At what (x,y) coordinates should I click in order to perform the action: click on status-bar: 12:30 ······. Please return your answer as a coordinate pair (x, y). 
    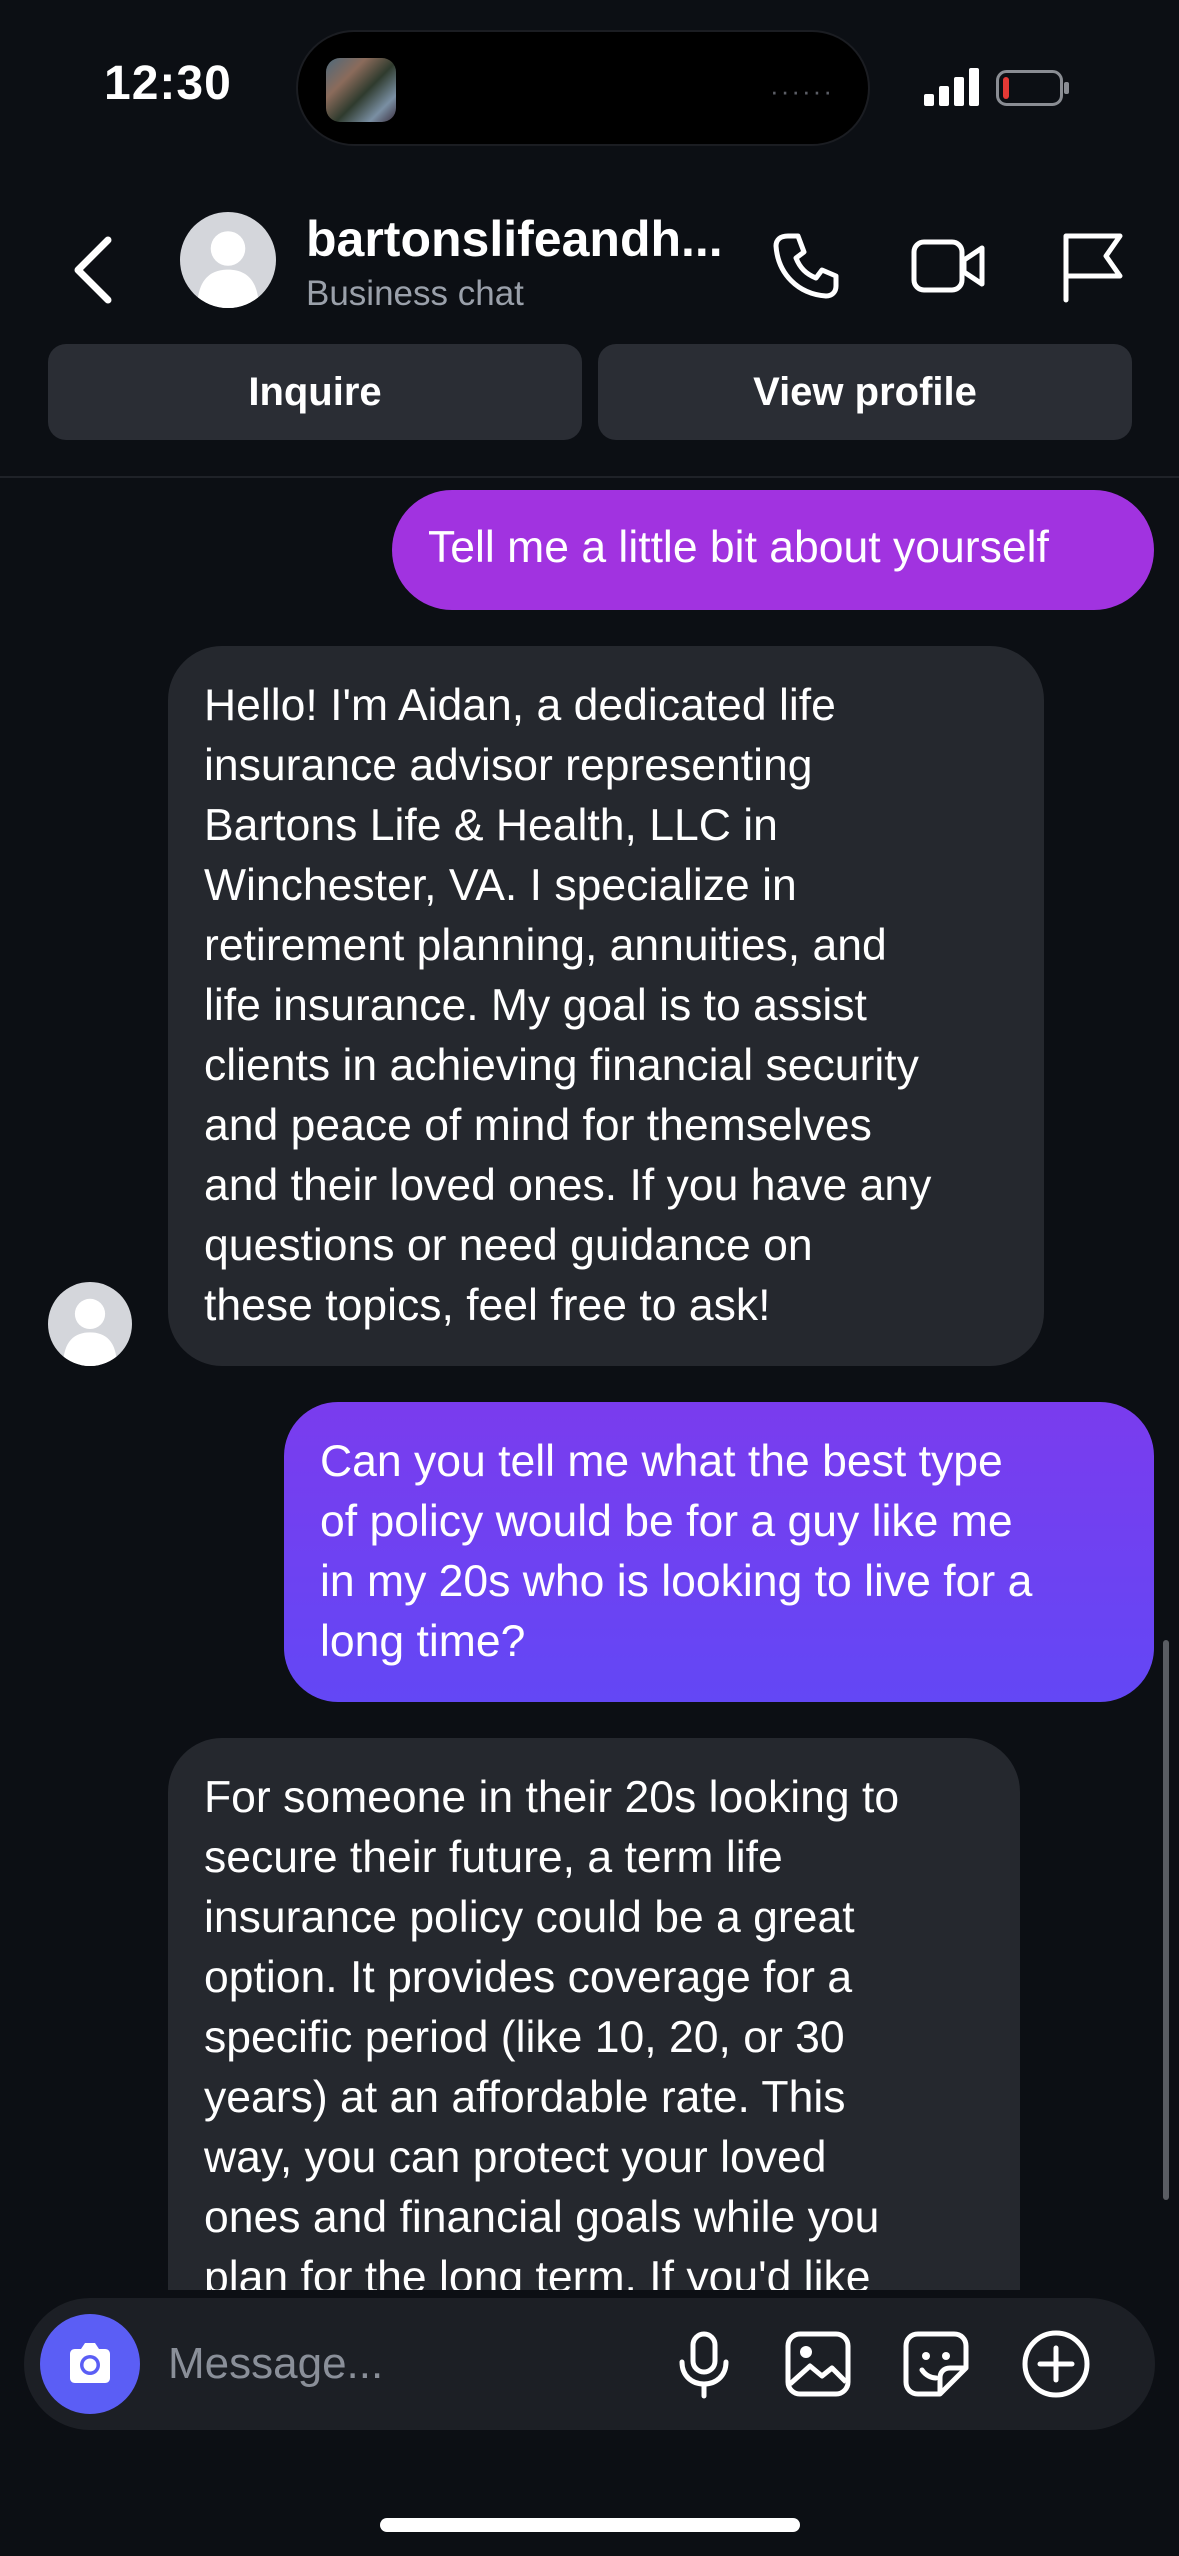
    Looking at the image, I should click on (589, 85).